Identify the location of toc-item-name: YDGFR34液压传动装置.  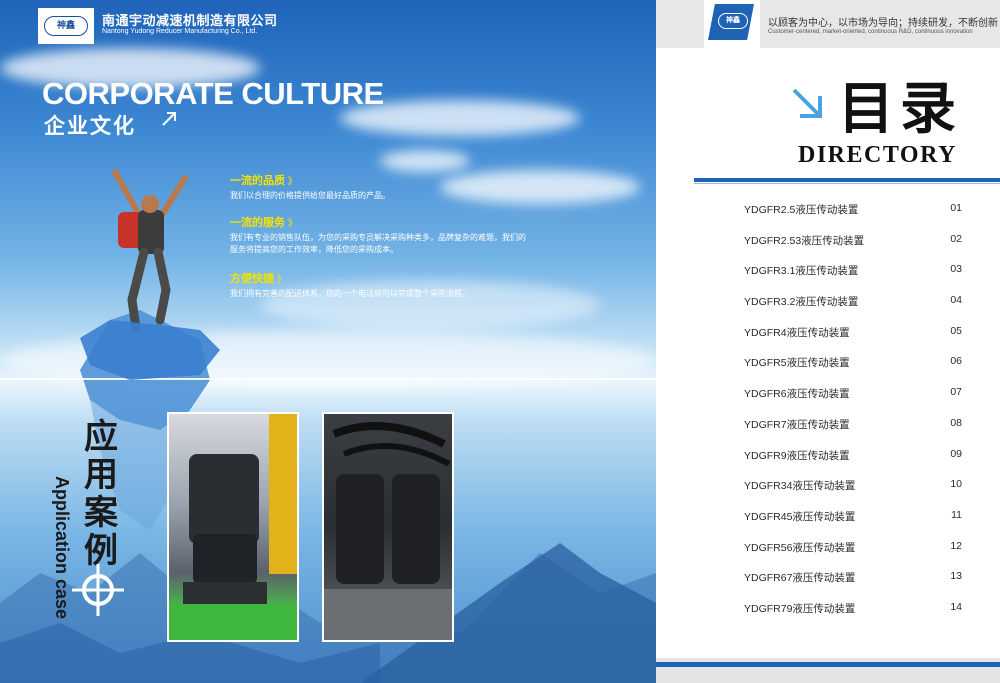
(800, 486).